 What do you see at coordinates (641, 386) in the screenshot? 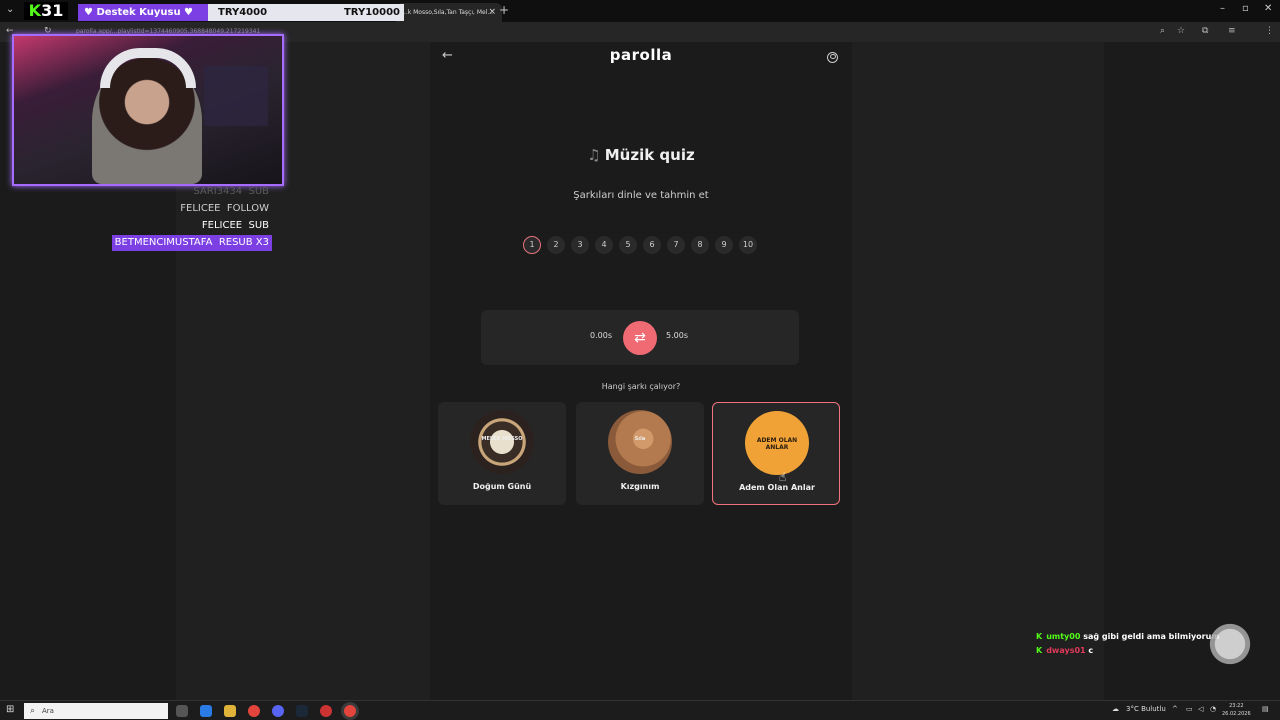
I see `question-text: Hangi şarkı çalıyor?` at bounding box center [641, 386].